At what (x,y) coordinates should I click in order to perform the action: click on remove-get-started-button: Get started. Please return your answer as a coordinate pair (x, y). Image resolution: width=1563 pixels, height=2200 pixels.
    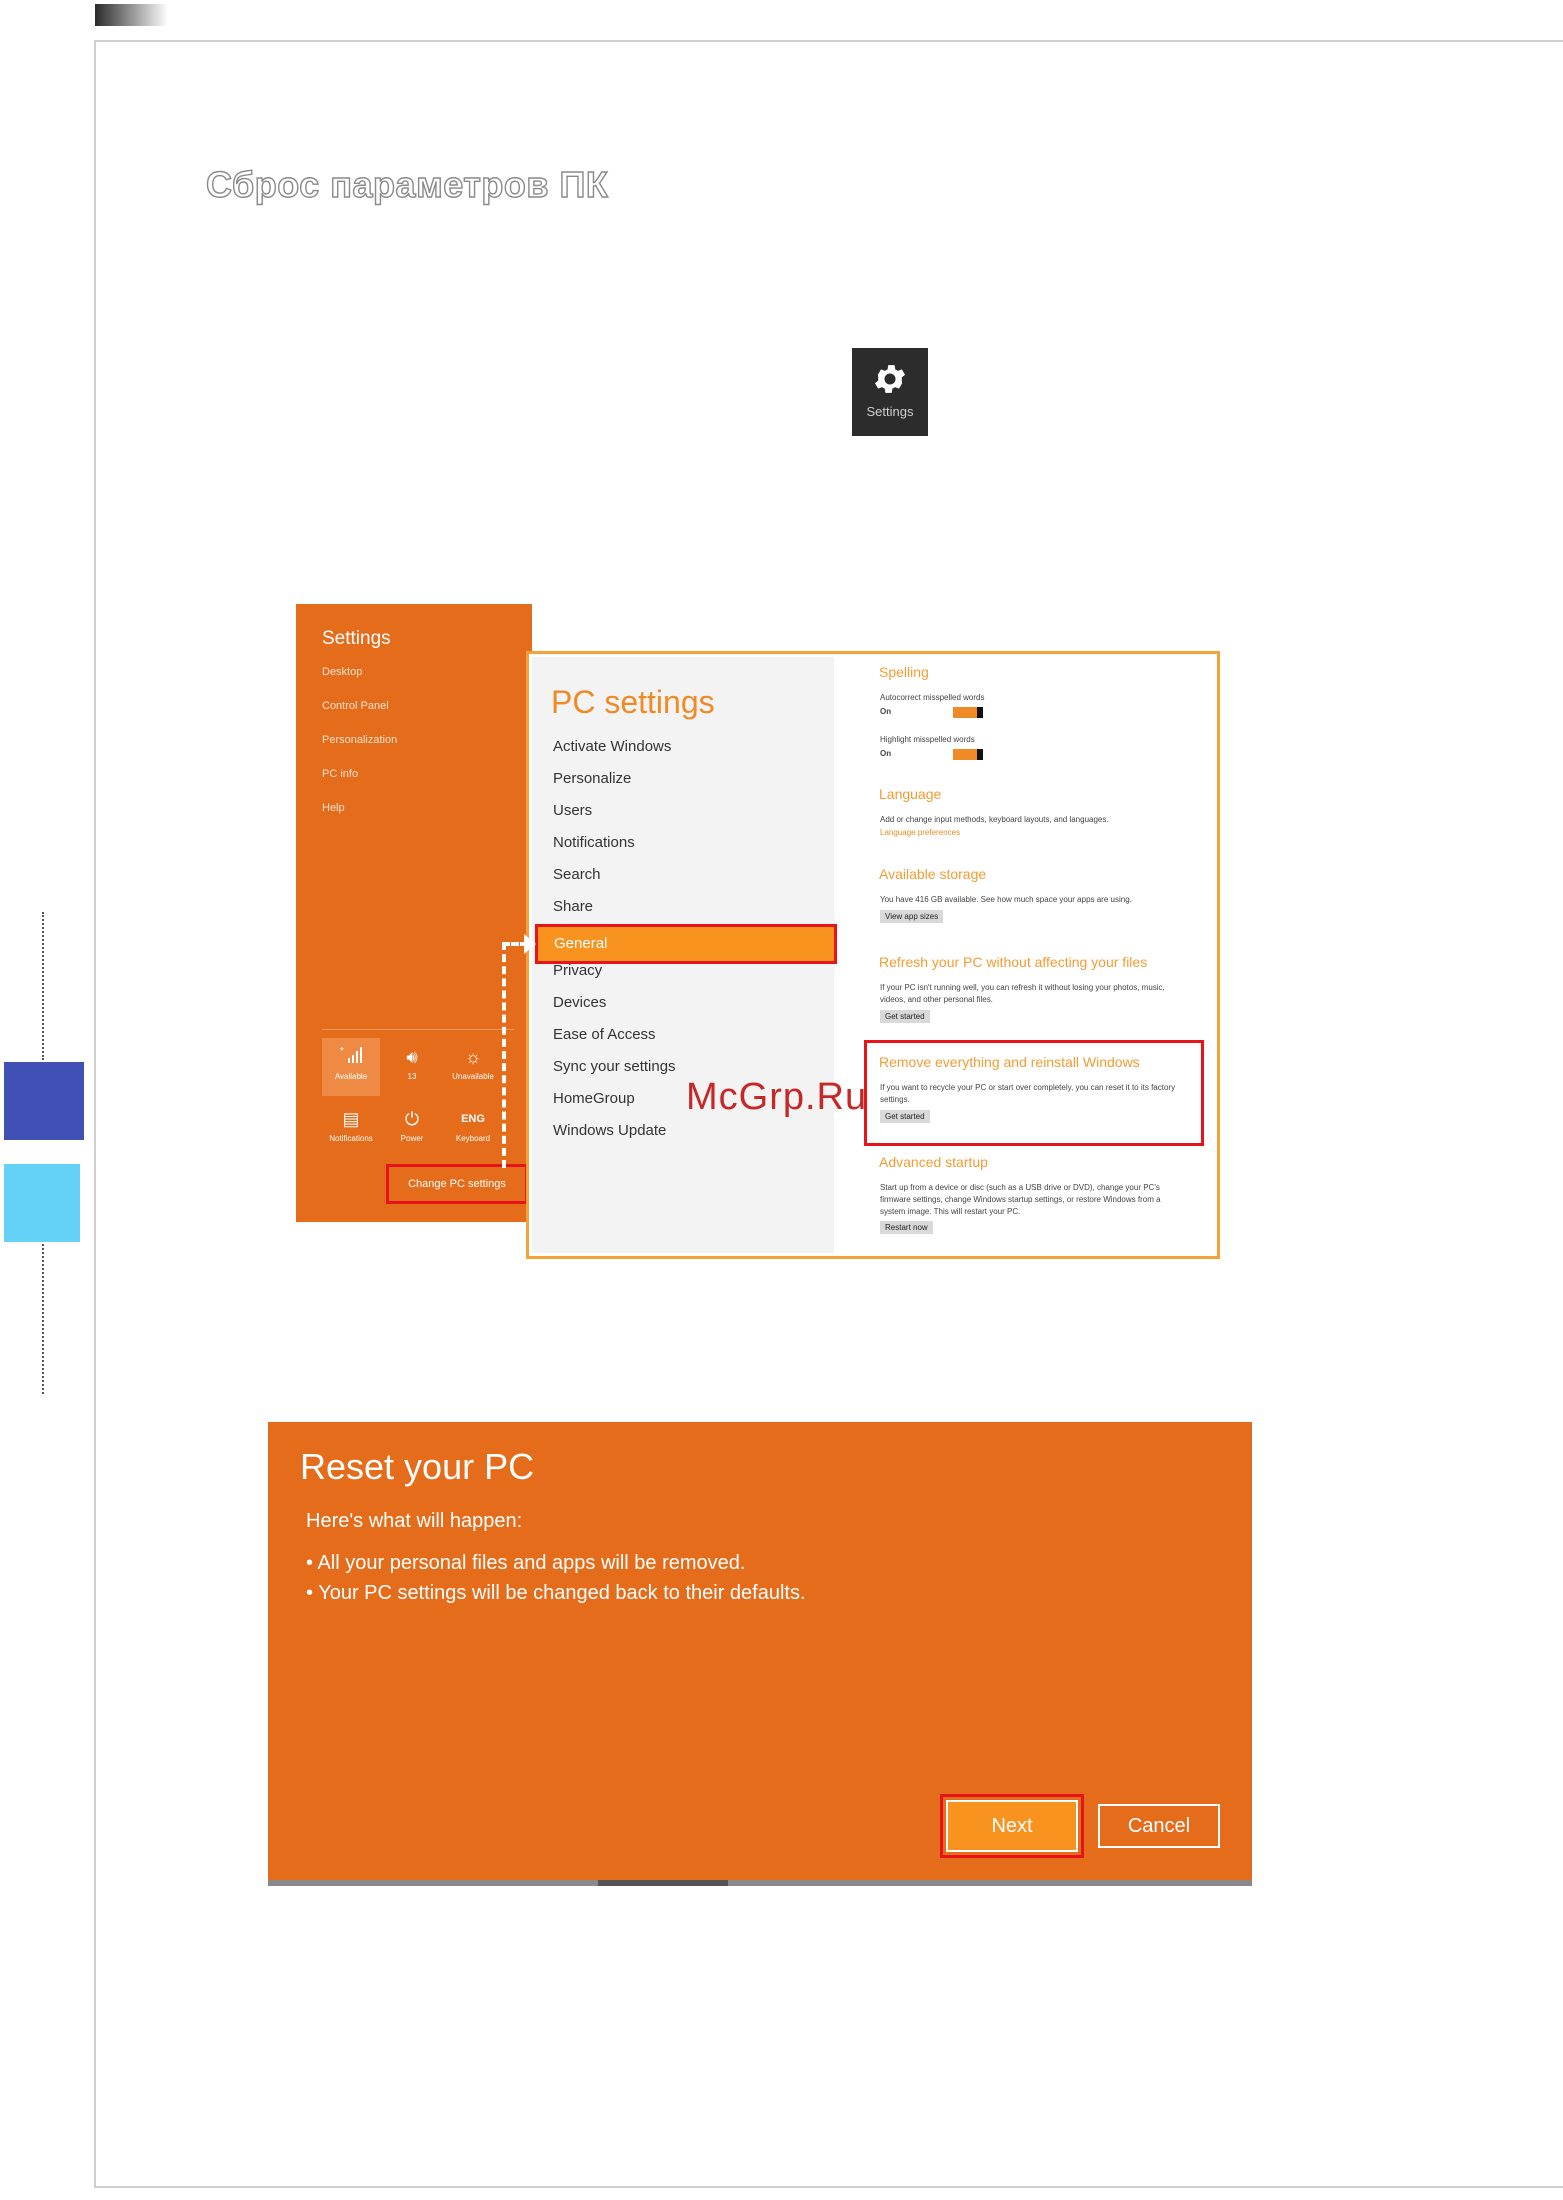
    Looking at the image, I should click on (905, 1116).